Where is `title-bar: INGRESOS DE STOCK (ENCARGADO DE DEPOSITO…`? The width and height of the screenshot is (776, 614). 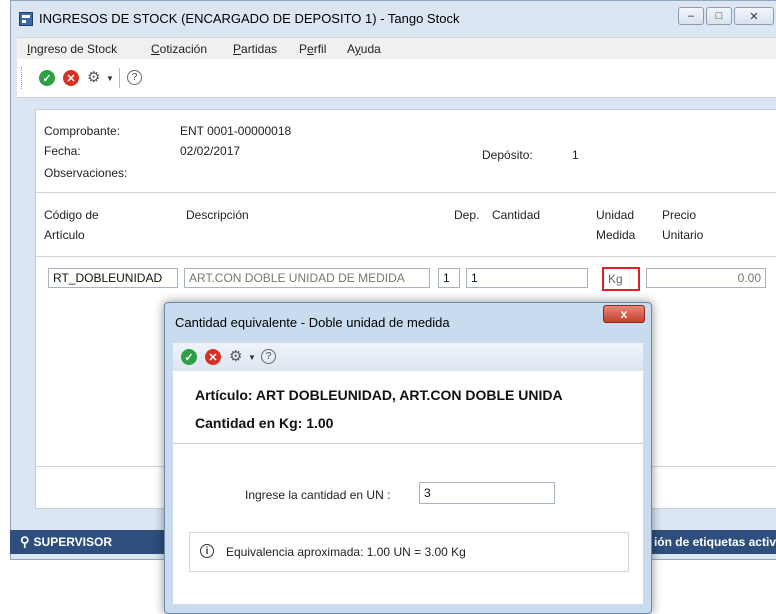
title-bar: INGRESOS DE STOCK (ENCARGADO DE DEPOSITO… is located at coordinates (393, 18).